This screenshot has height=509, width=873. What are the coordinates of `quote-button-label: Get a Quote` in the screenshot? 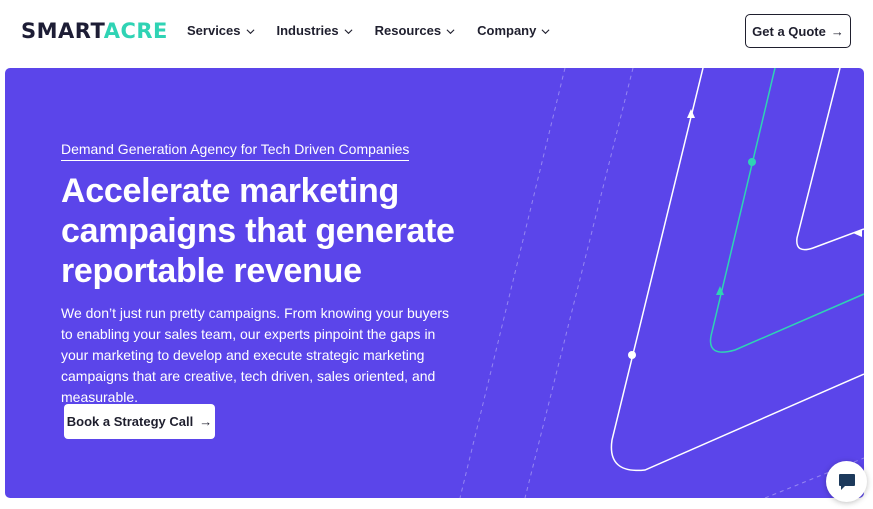 It's located at (789, 31).